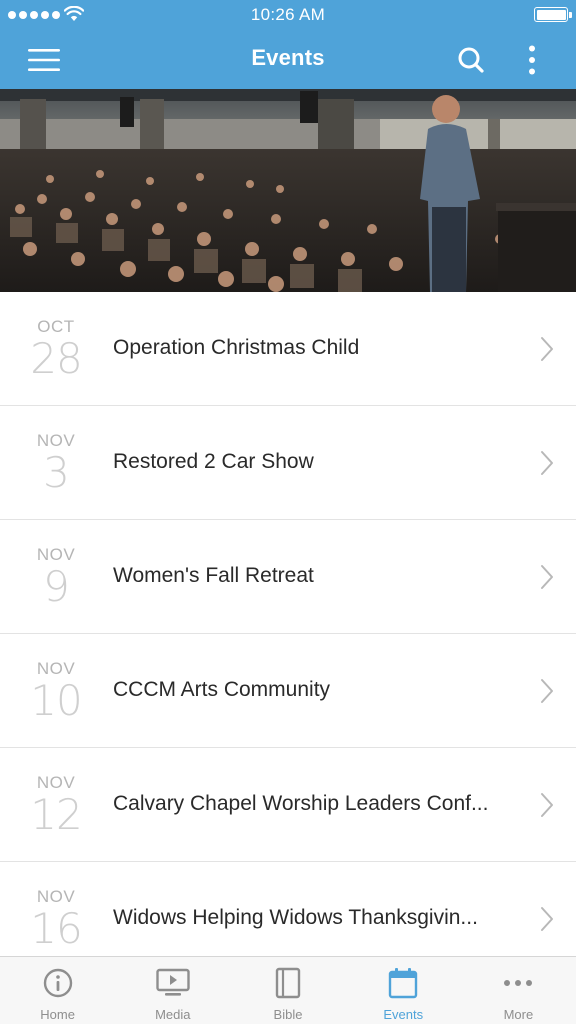  I want to click on event-row: NOV 9 Women's Fall Retreat, so click(288, 577).